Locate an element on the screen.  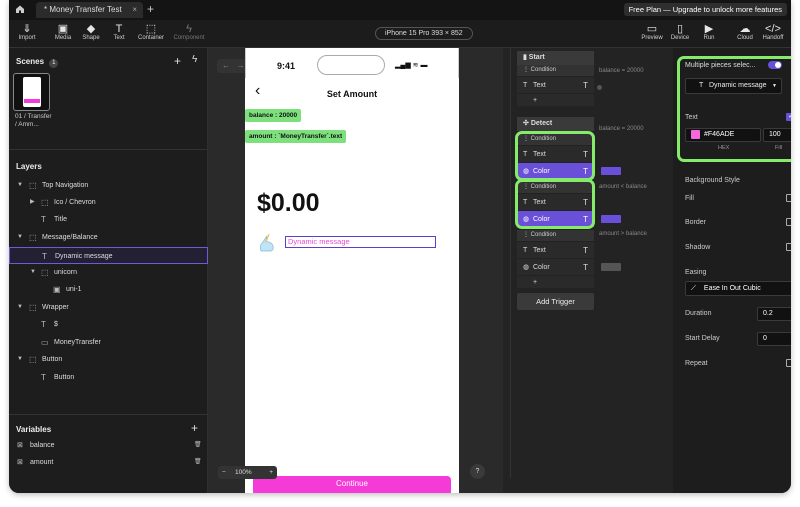
tab-document: * Money Transfer Test × is located at coordinates (89, 10).